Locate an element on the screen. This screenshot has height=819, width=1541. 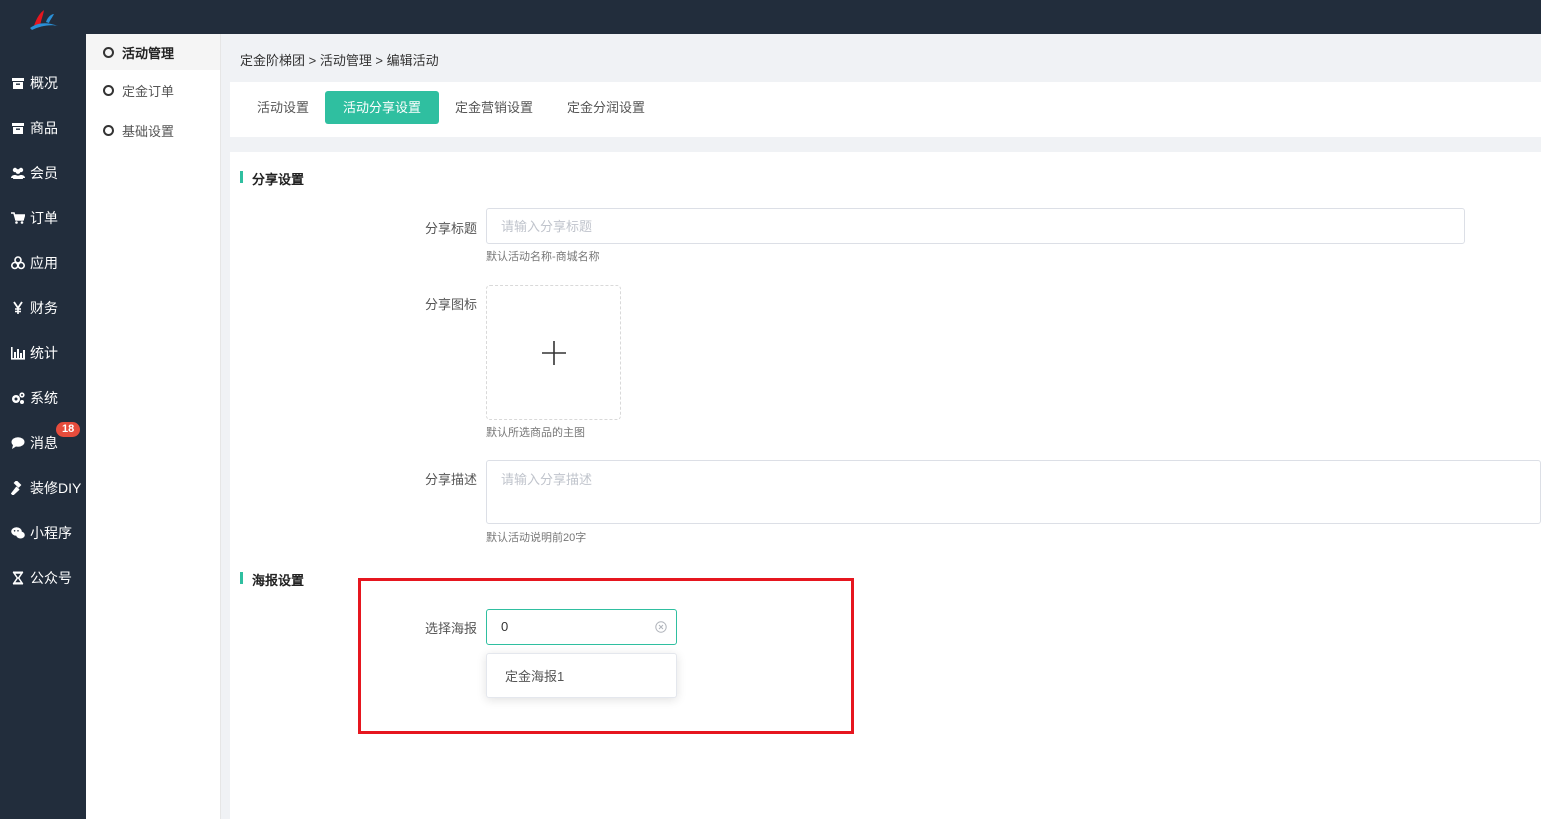
sidebar-item-label: 公众号 is located at coordinates (51, 578).